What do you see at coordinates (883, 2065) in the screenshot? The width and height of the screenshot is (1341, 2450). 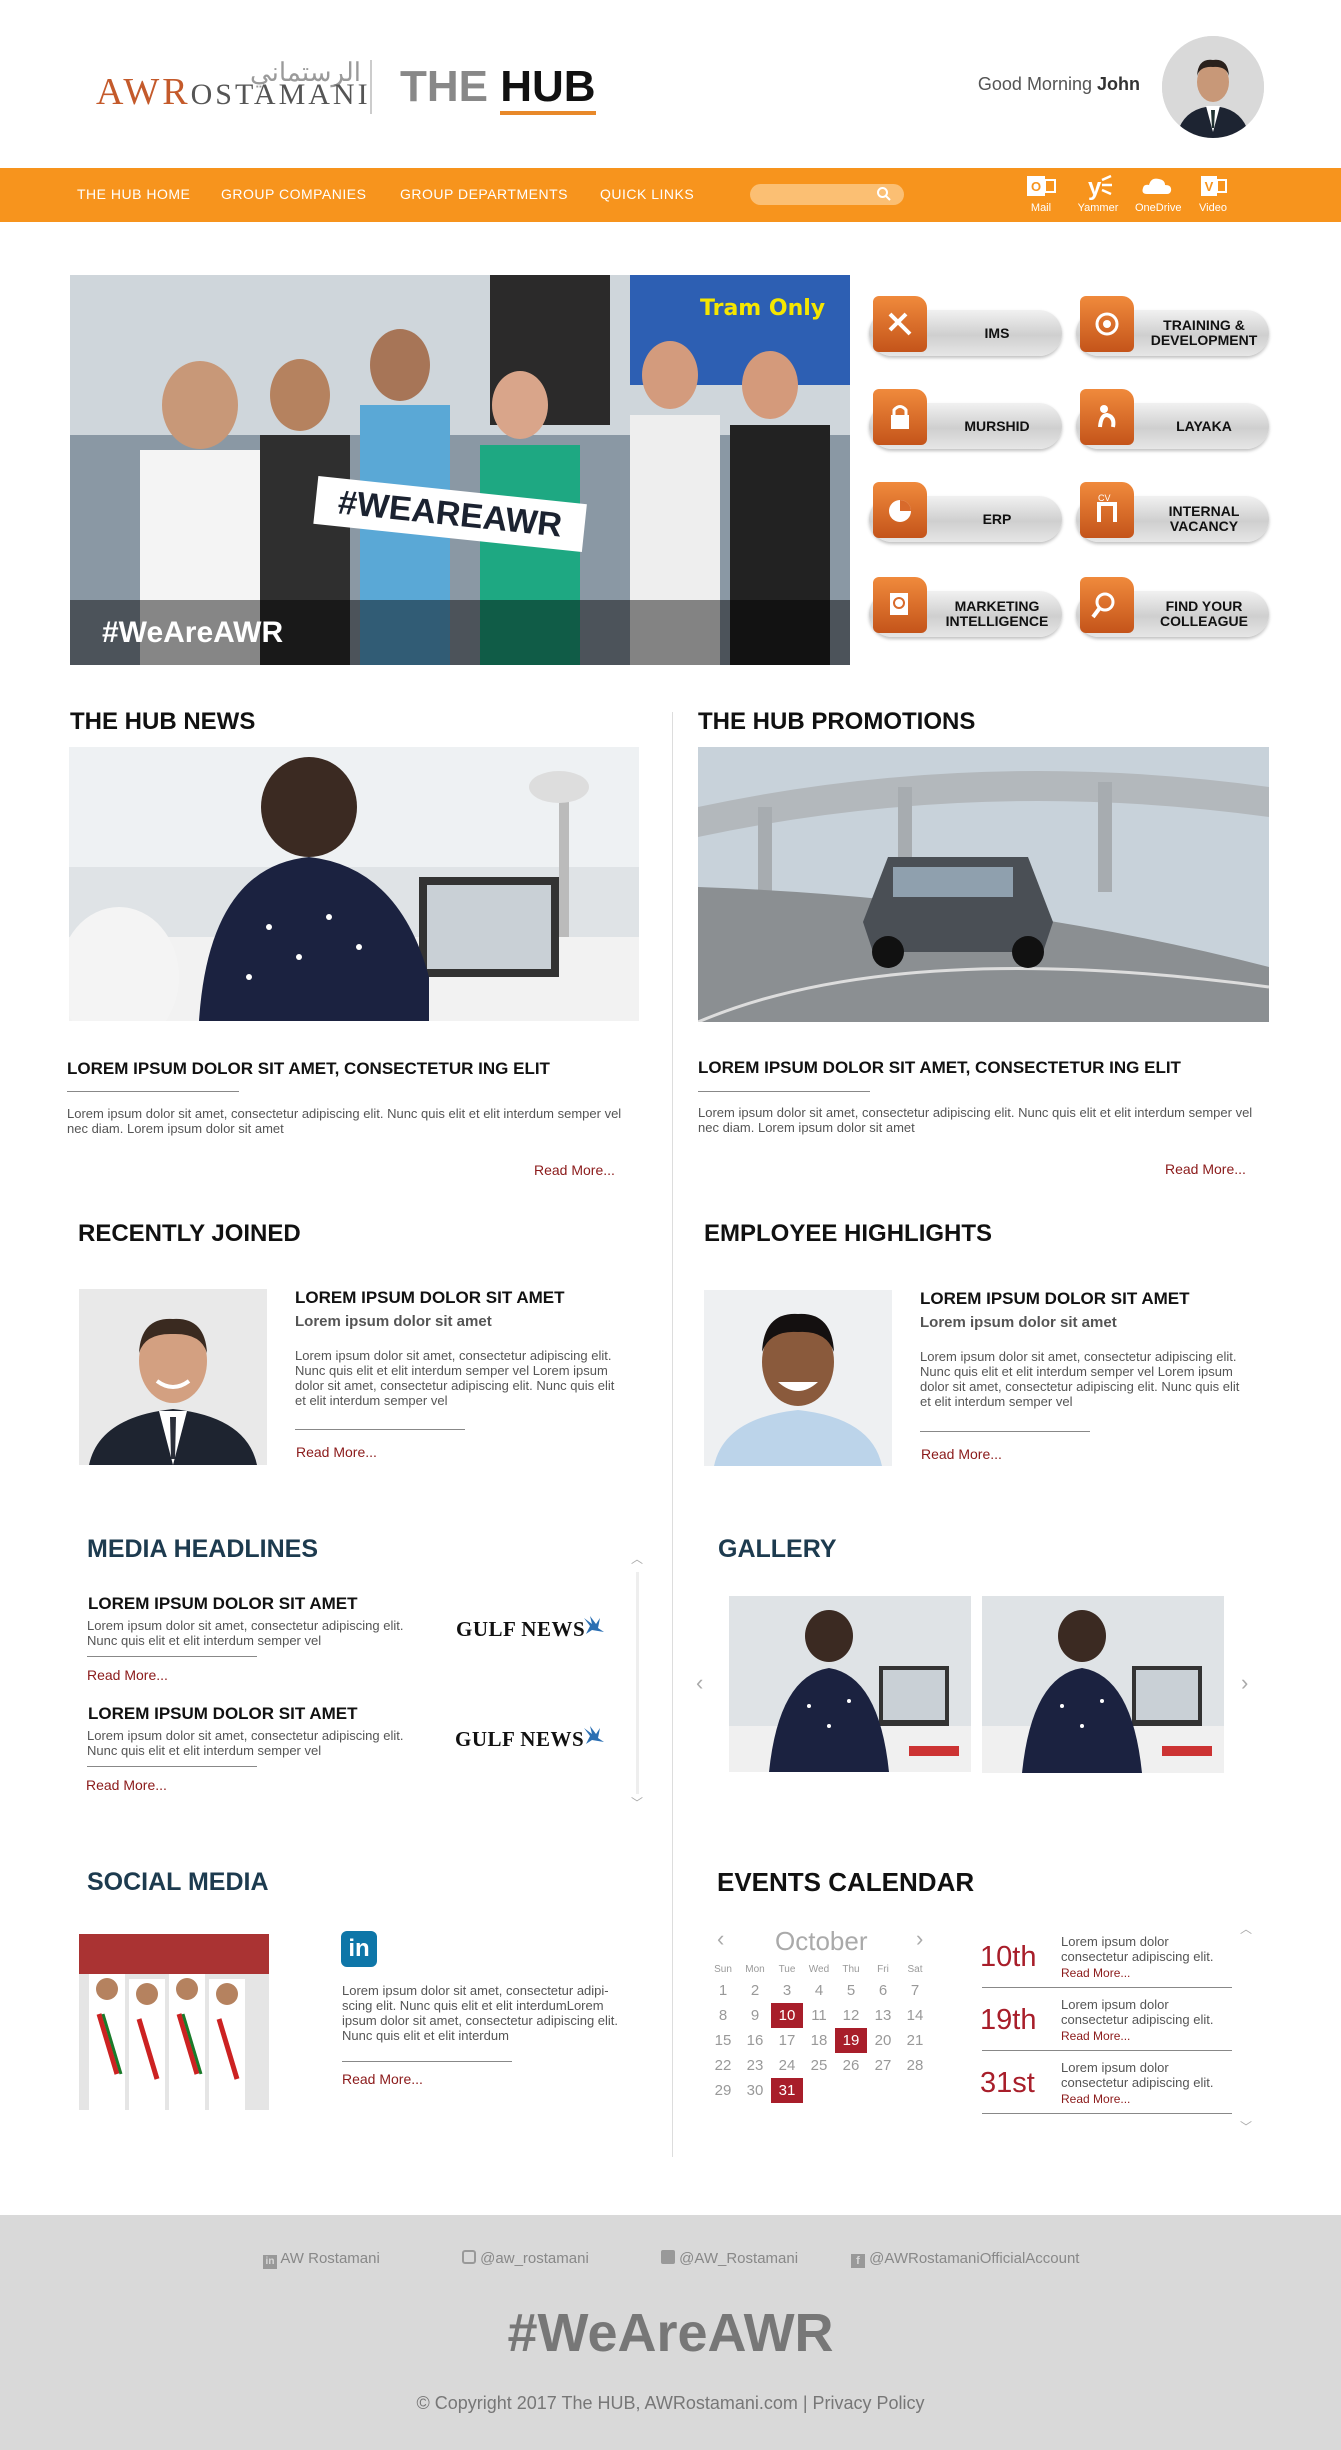 I see `calendar-day: 27` at bounding box center [883, 2065].